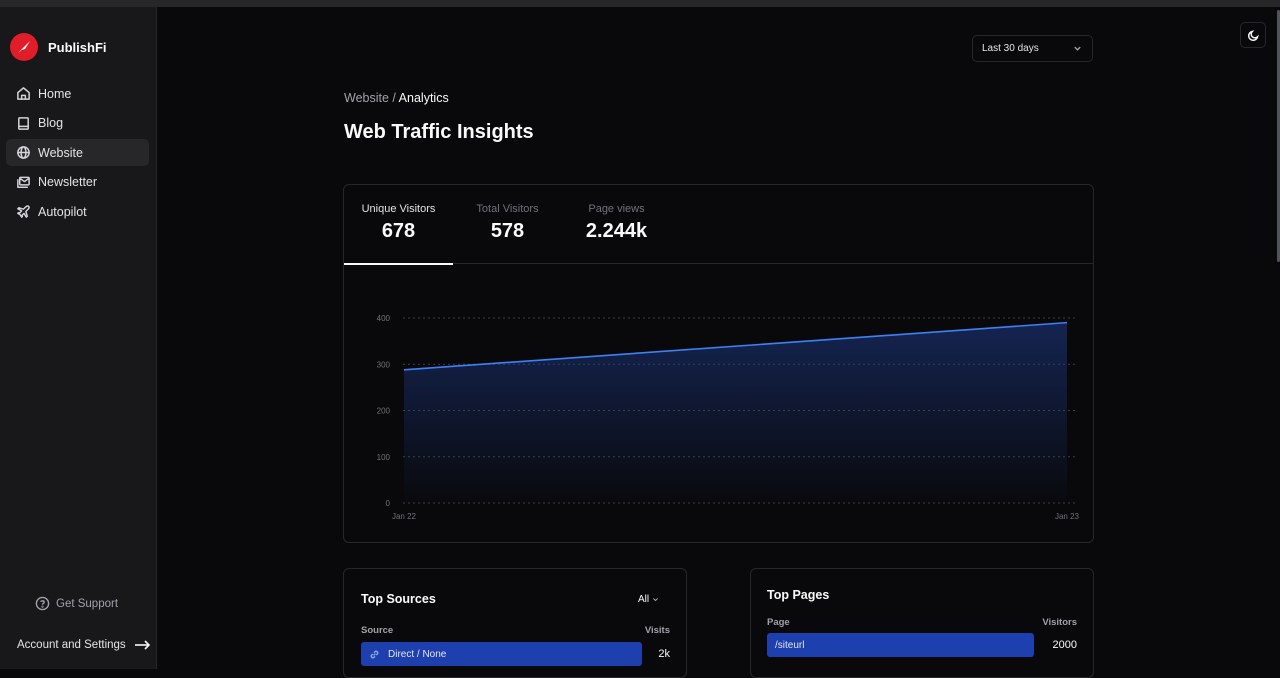 Image resolution: width=1280 pixels, height=678 pixels. What do you see at coordinates (384, 364) in the screenshot?
I see `y-tick-label: 300` at bounding box center [384, 364].